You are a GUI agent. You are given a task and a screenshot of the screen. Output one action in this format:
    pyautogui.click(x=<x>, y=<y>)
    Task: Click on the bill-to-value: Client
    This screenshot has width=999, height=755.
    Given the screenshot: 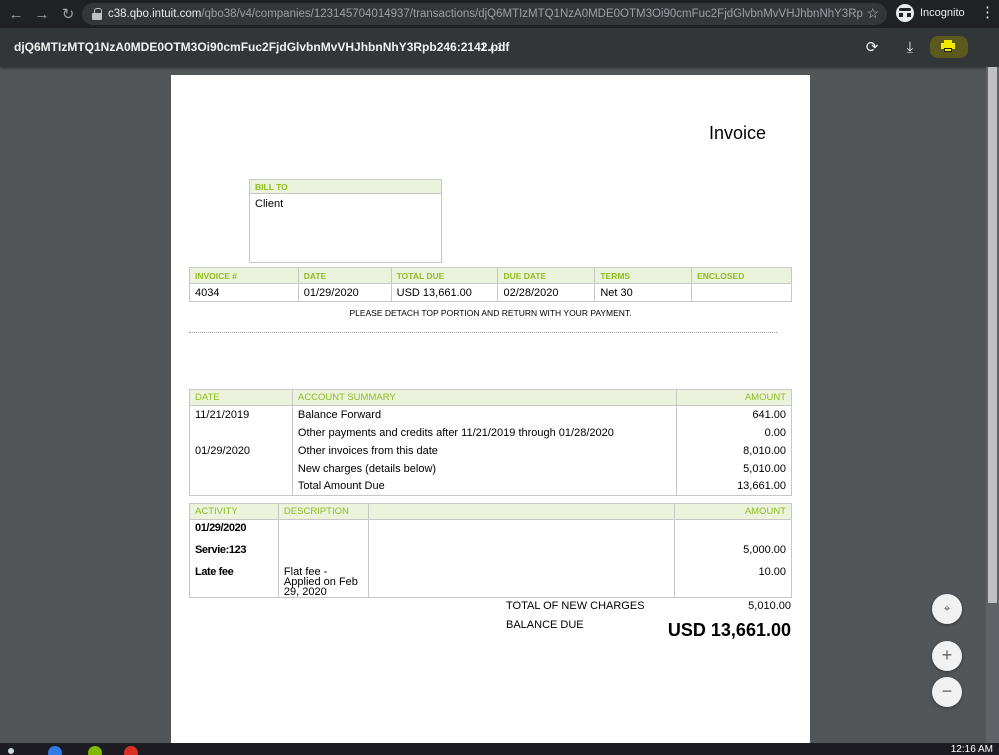 What is the action you would take?
    pyautogui.click(x=269, y=204)
    